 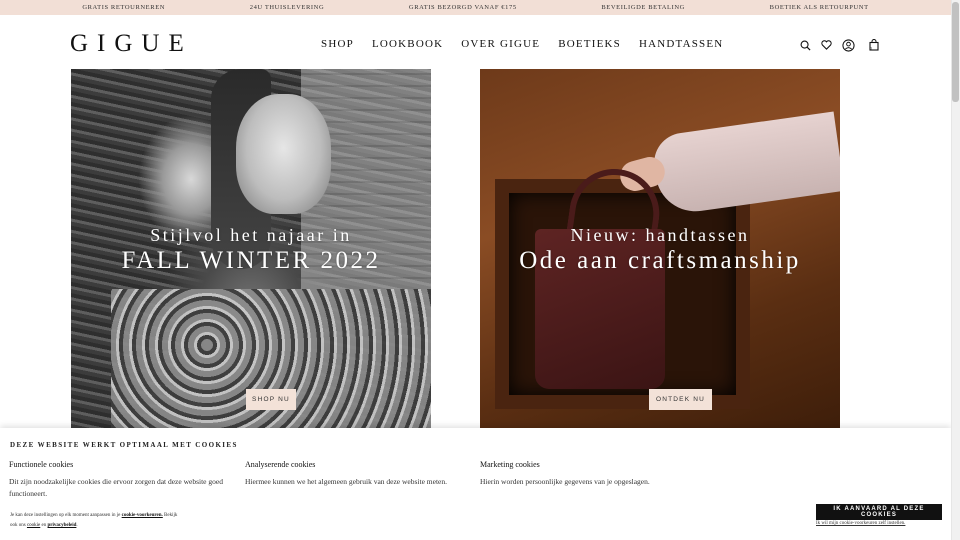 I want to click on cookie-analytics-heading: Analyserende cookies, so click(x=280, y=464).